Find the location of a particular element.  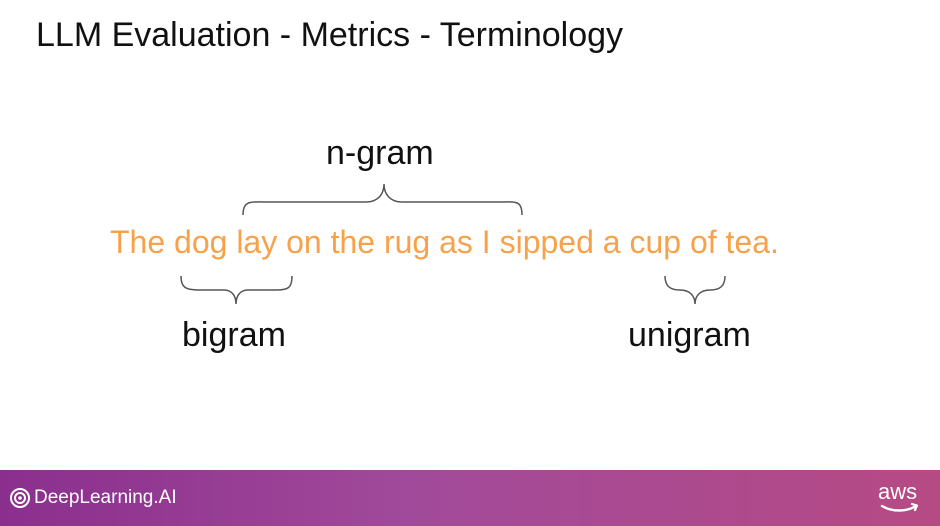

deeplearning-ai-logo: DeepLearning.AI is located at coordinates (93, 498).